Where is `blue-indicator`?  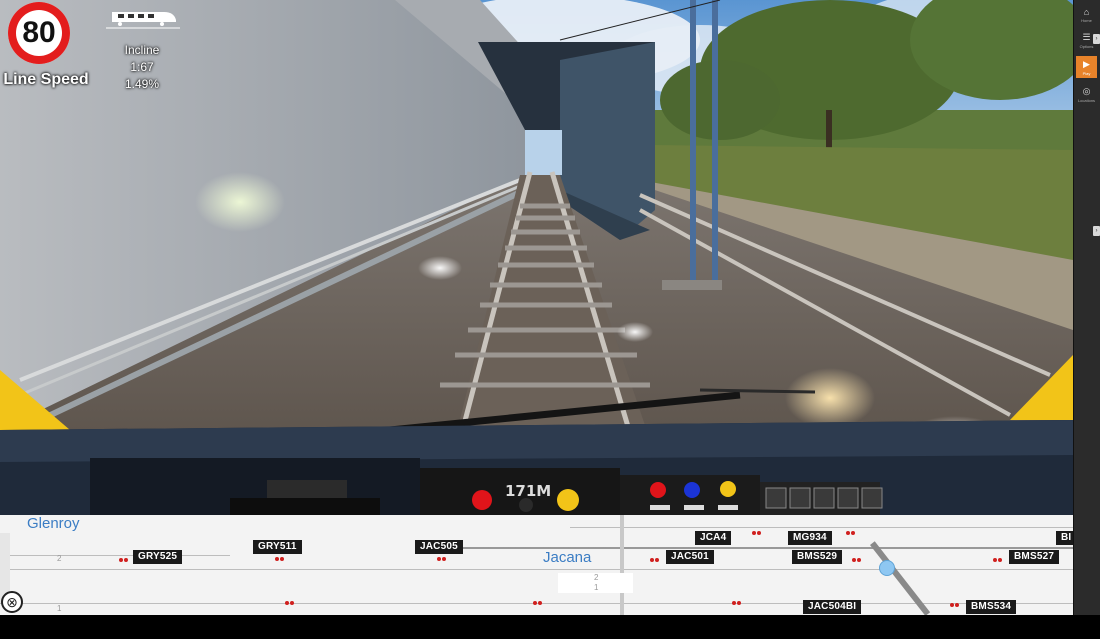
blue-indicator is located at coordinates (692, 490).